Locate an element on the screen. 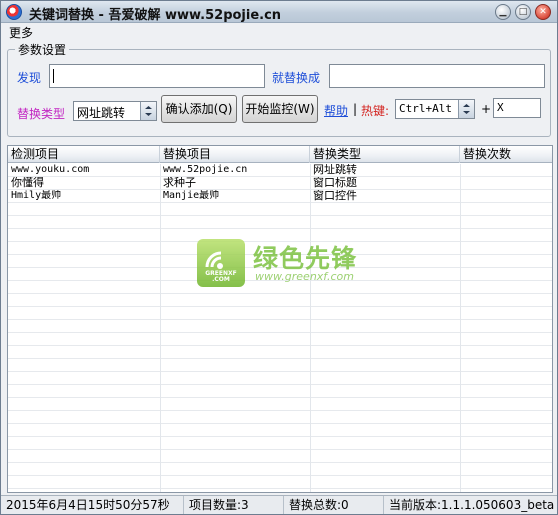  hotkey-label: 热键: is located at coordinates (375, 111).